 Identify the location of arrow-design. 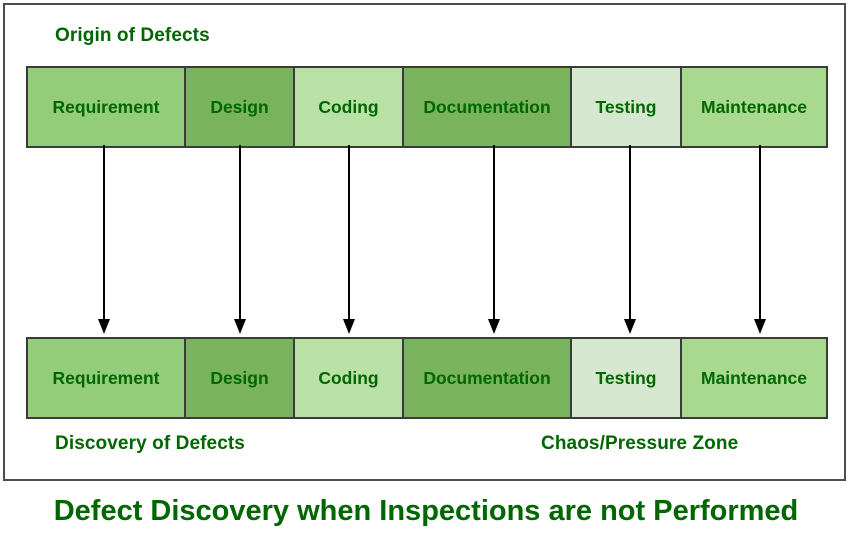
(240, 240).